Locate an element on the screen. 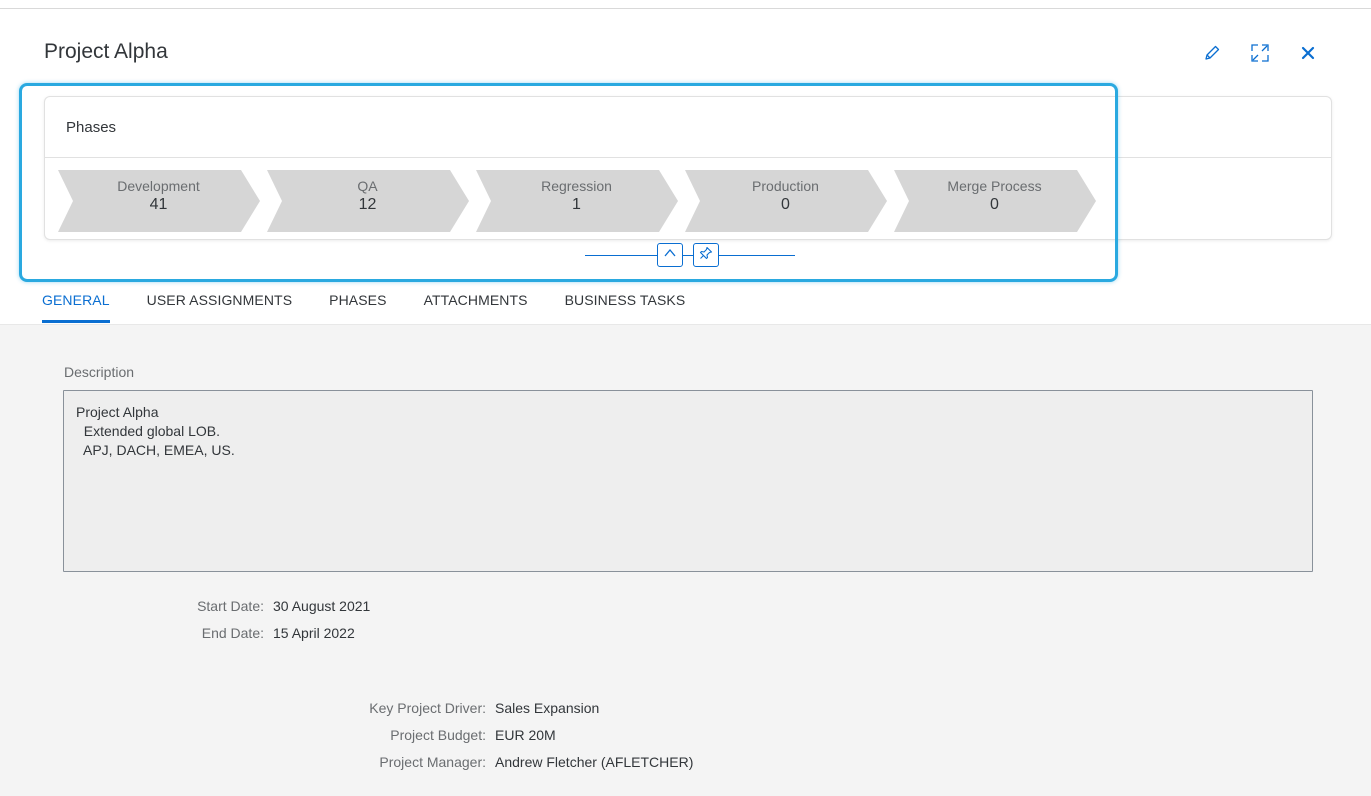 This screenshot has width=1371, height=796. collapse-bar-line-left is located at coordinates (621, 255).